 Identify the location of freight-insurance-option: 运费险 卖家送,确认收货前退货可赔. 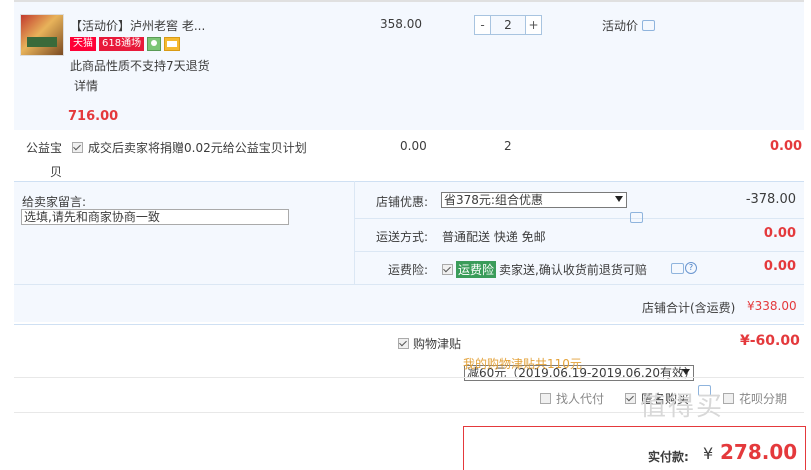
(544, 269).